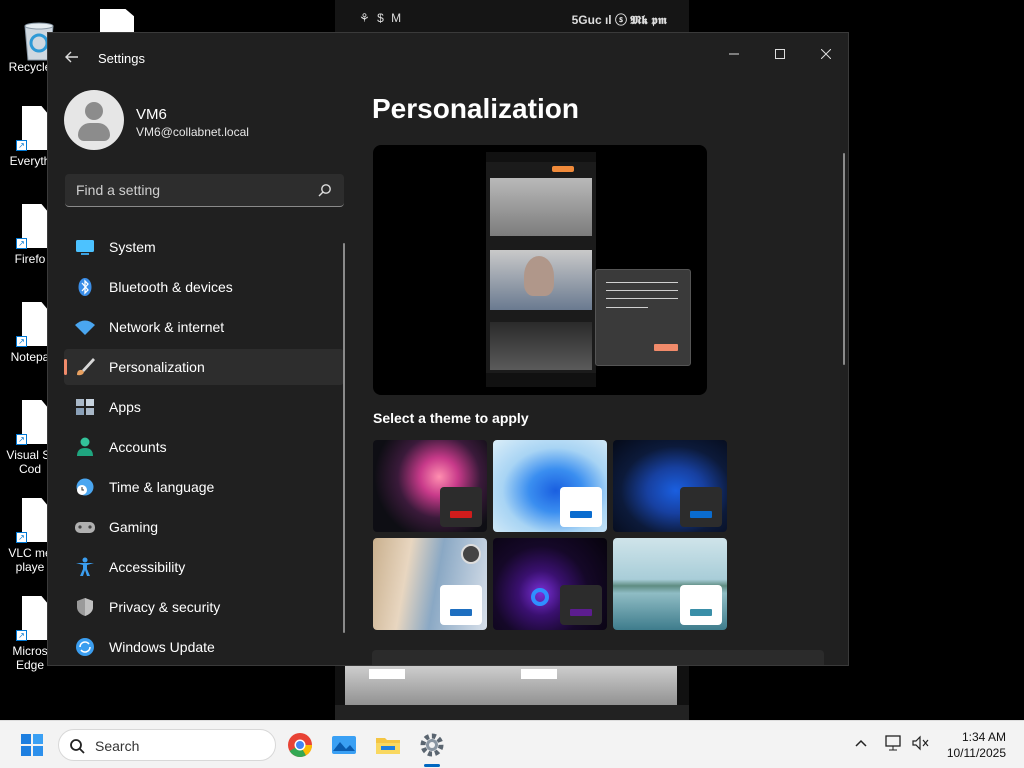  I want to click on sidebar-item-label: Gaming, so click(134, 527).